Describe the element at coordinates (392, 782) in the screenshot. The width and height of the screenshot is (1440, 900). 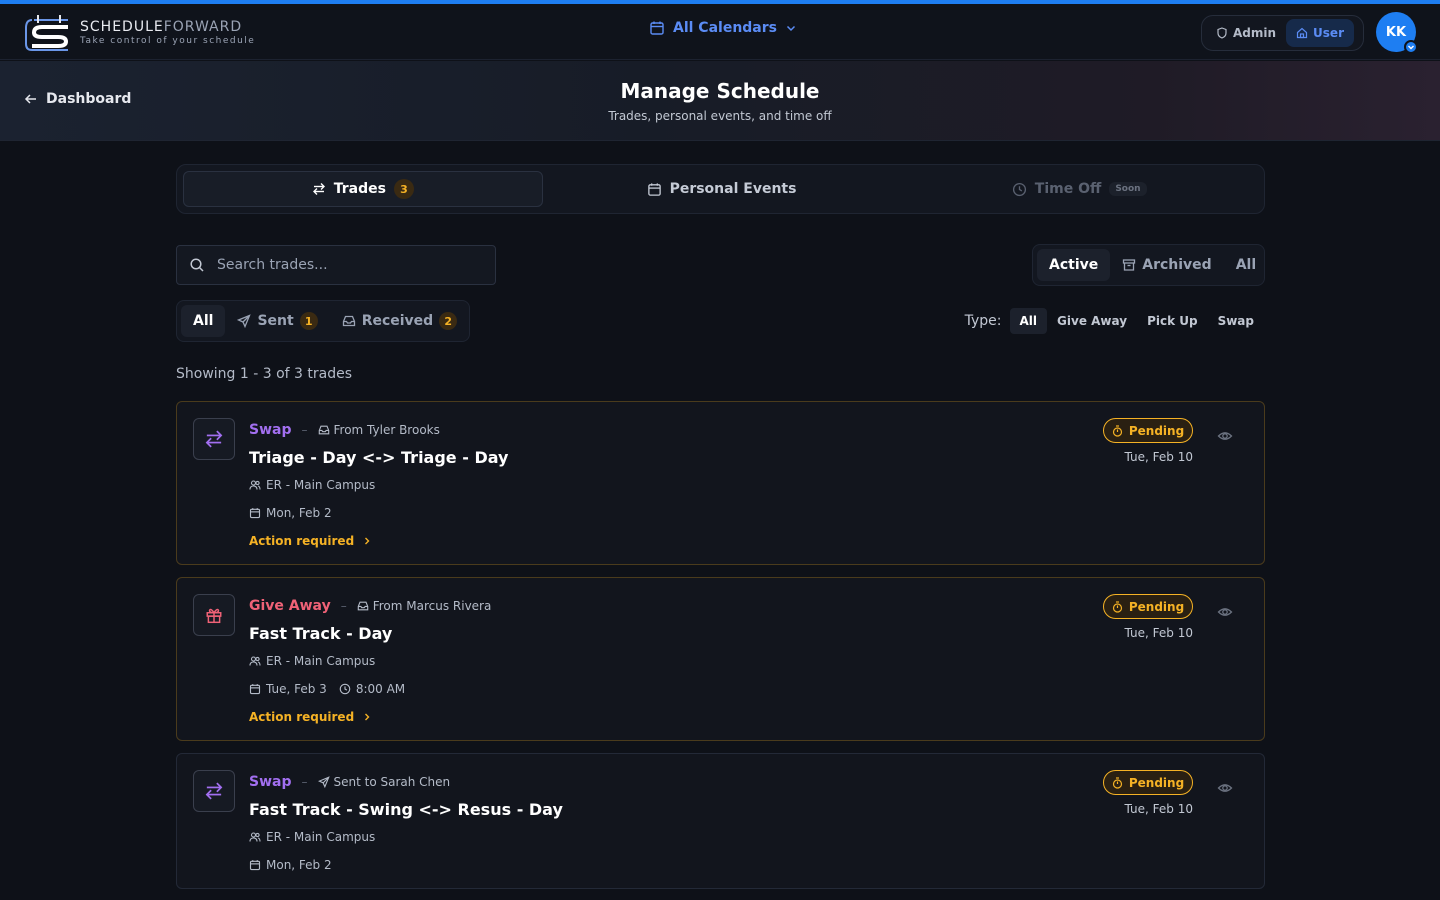
I see `trade-party-label: Sent to Sarah Chen` at that location.